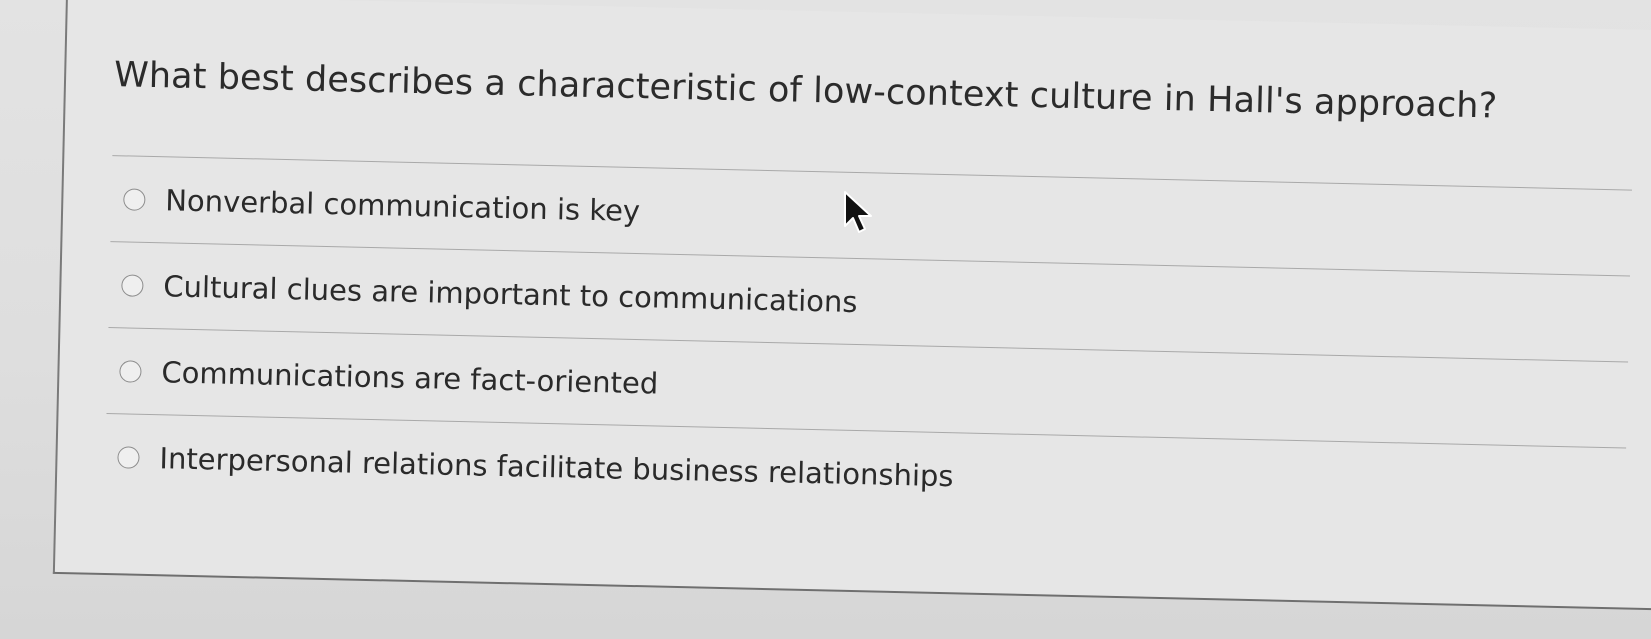 The width and height of the screenshot is (1651, 639). What do you see at coordinates (402, 205) in the screenshot?
I see `option-label: Nonverbal communication is key` at bounding box center [402, 205].